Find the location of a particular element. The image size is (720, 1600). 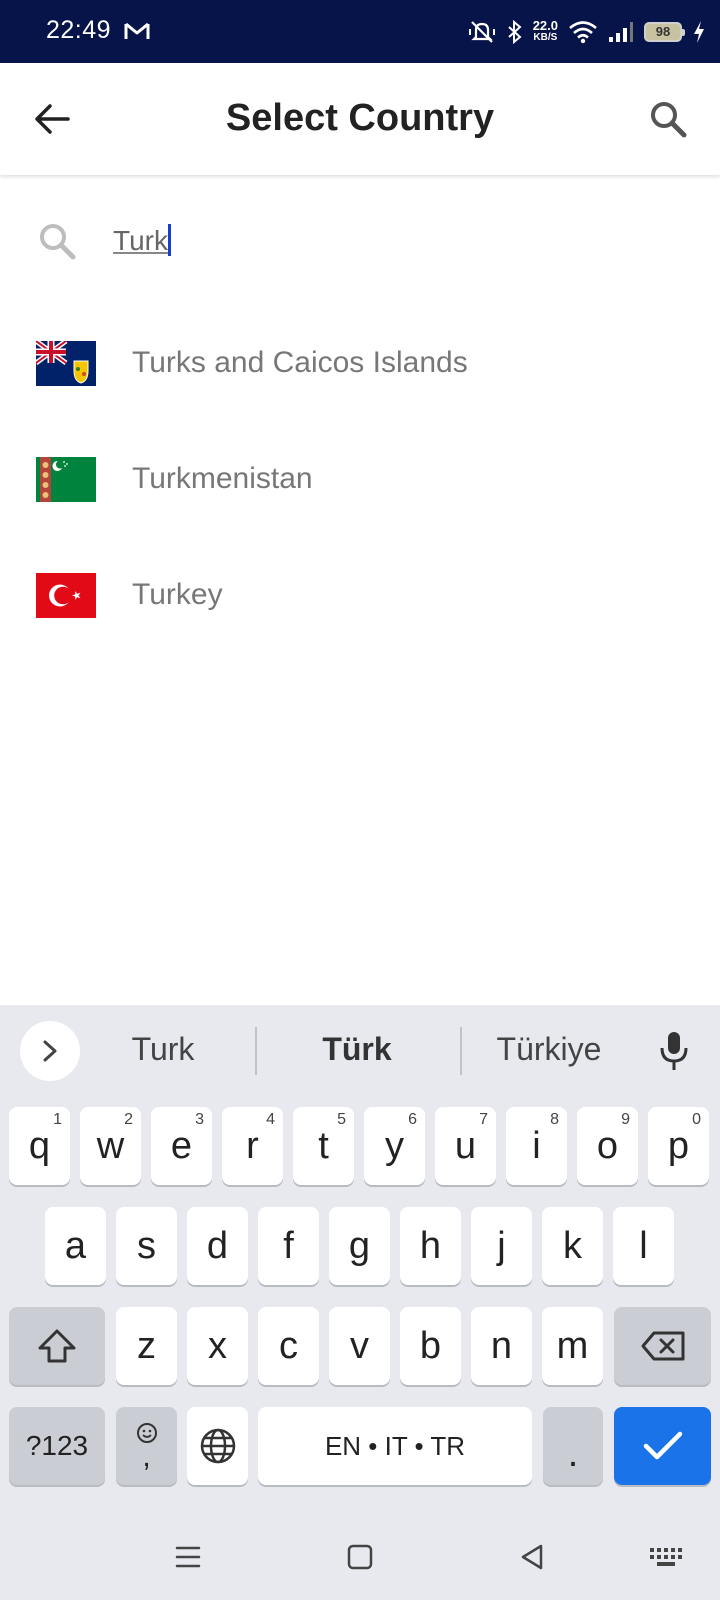

emoji-comma-key: , is located at coordinates (146, 1446).